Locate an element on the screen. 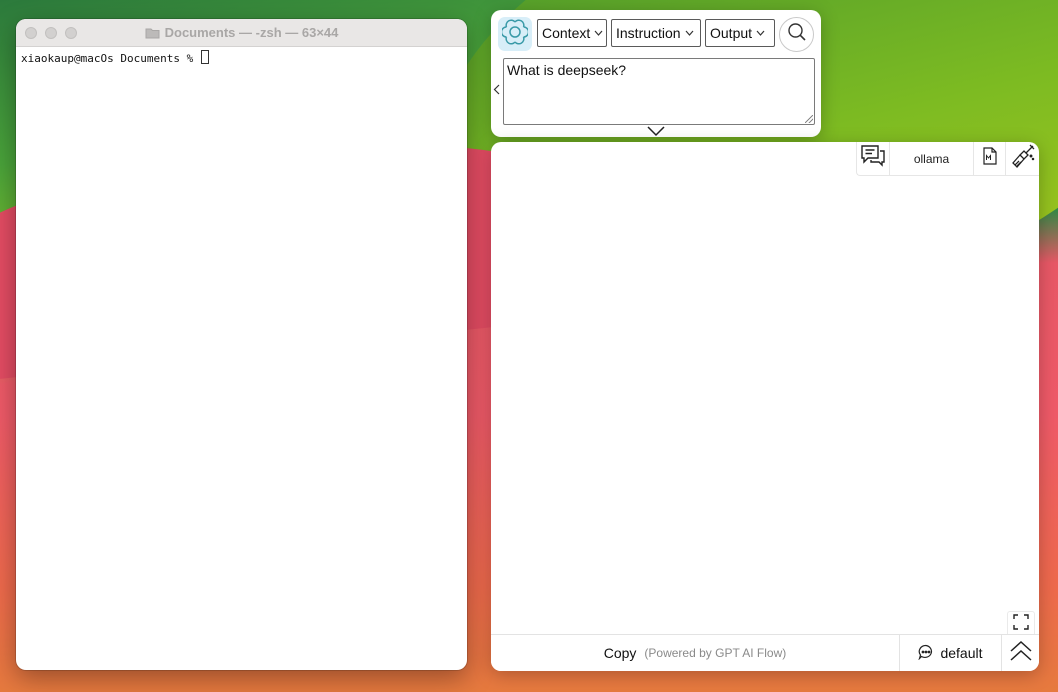  window-controls is located at coordinates (51, 33).